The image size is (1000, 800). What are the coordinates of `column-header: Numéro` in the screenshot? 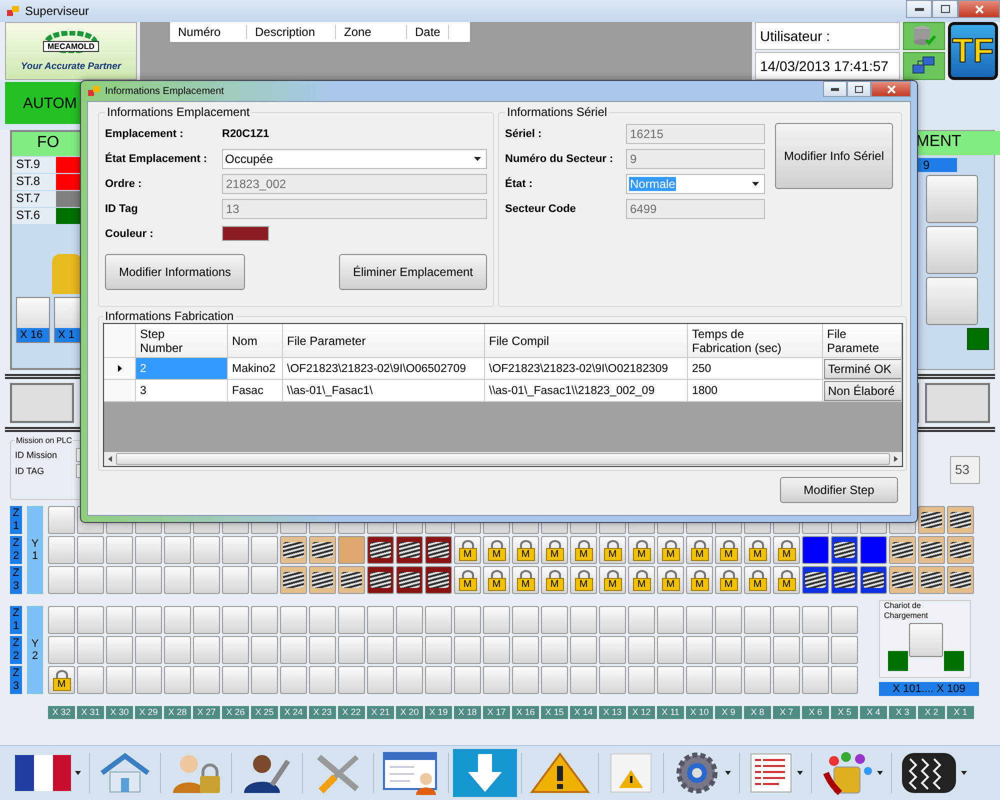 It's located at (208, 32).